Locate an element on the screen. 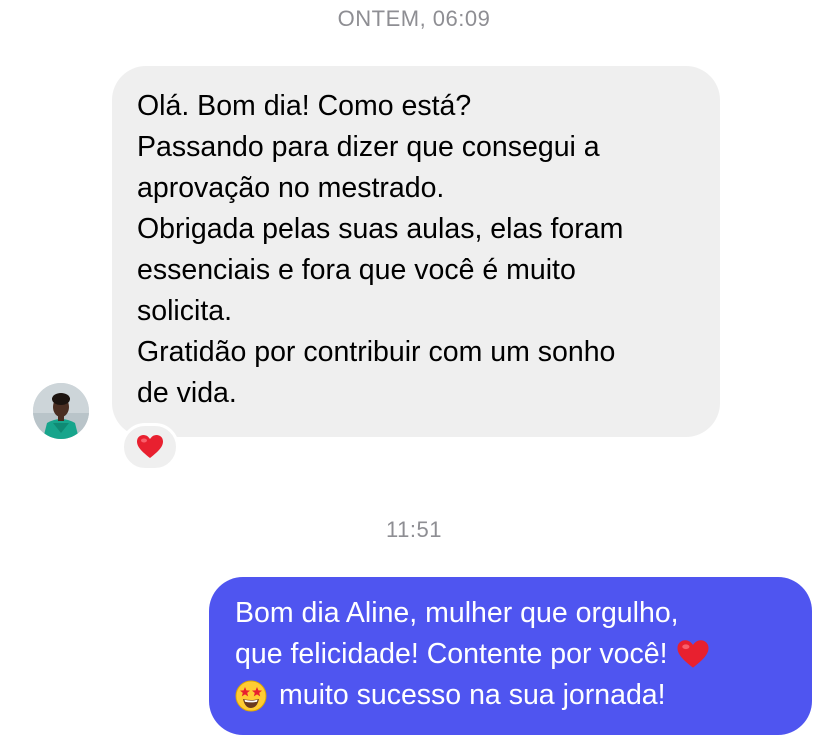 The image size is (828, 738). message-line: Olá. Bom dia! Como está? is located at coordinates (304, 106).